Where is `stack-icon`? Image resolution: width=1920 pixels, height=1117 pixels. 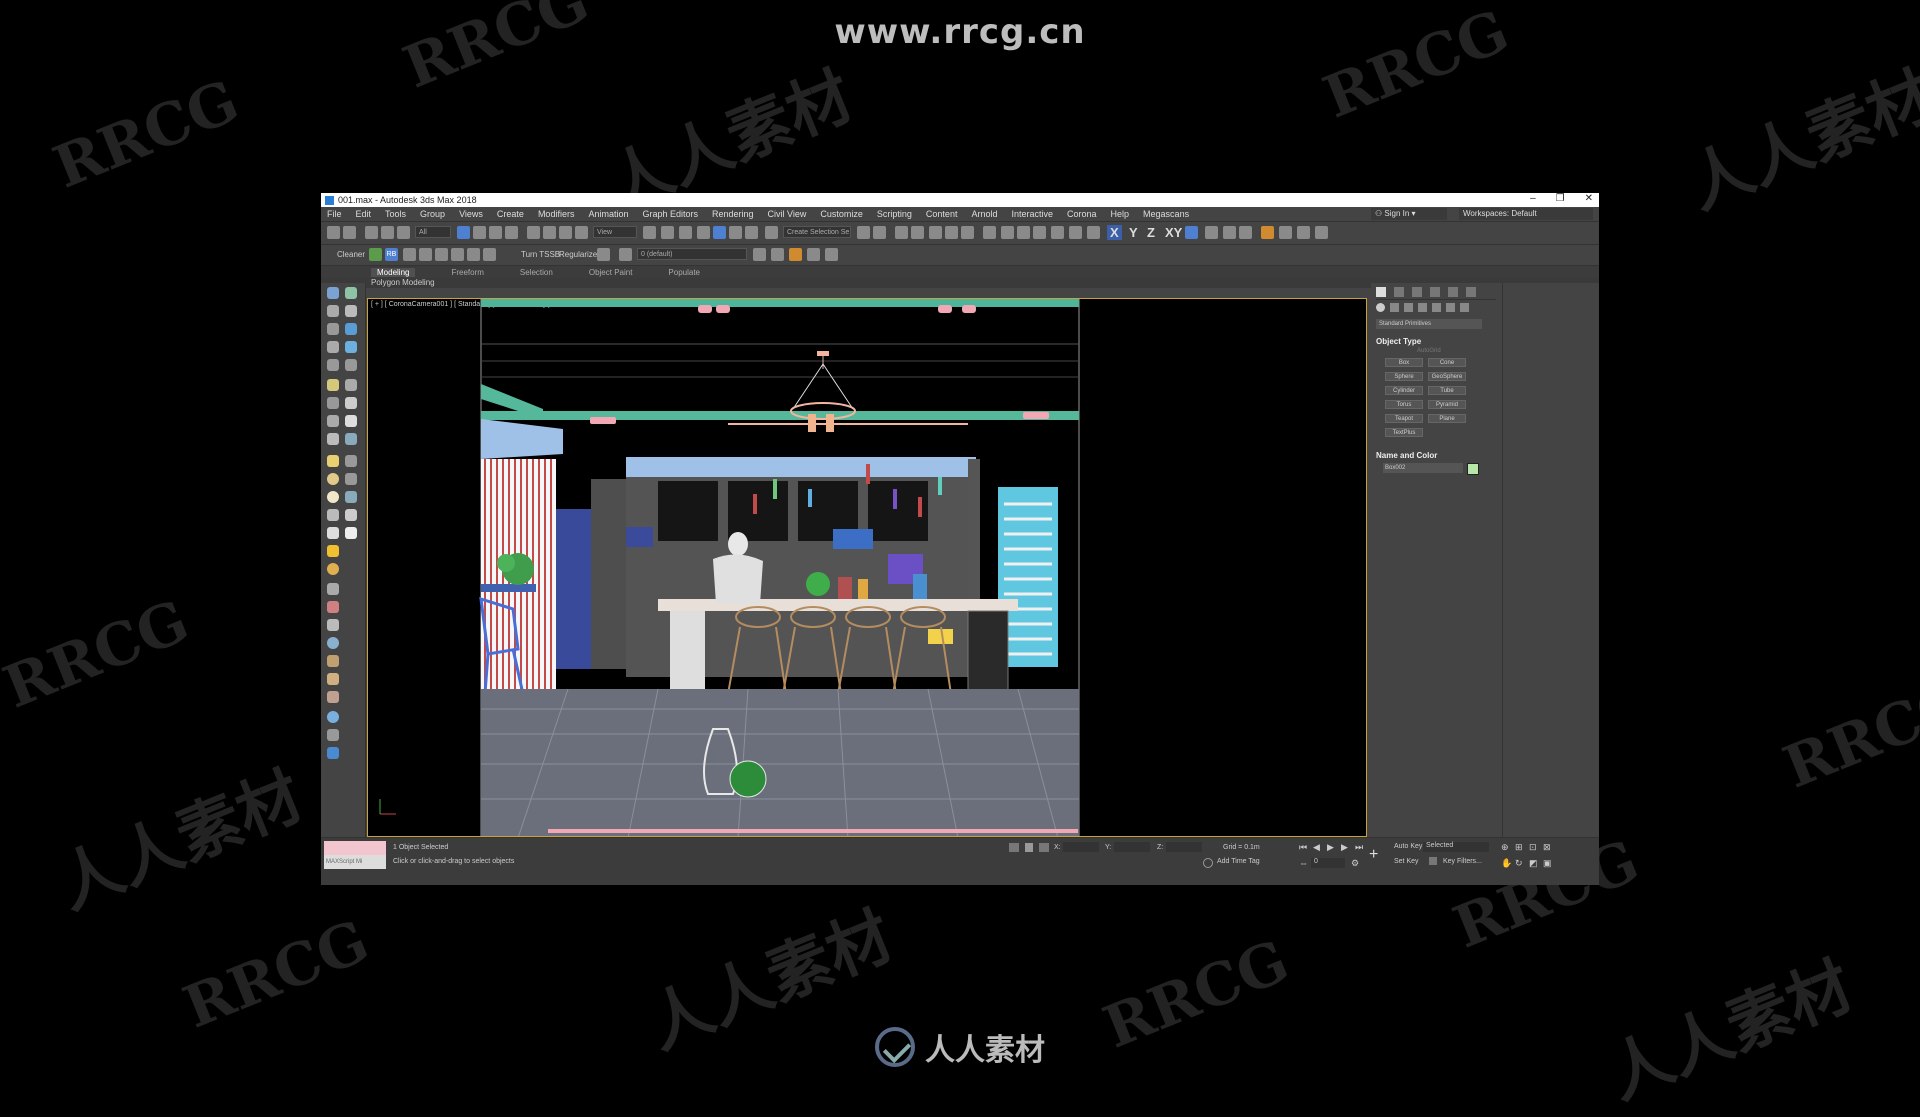
stack-icon is located at coordinates (441, 254).